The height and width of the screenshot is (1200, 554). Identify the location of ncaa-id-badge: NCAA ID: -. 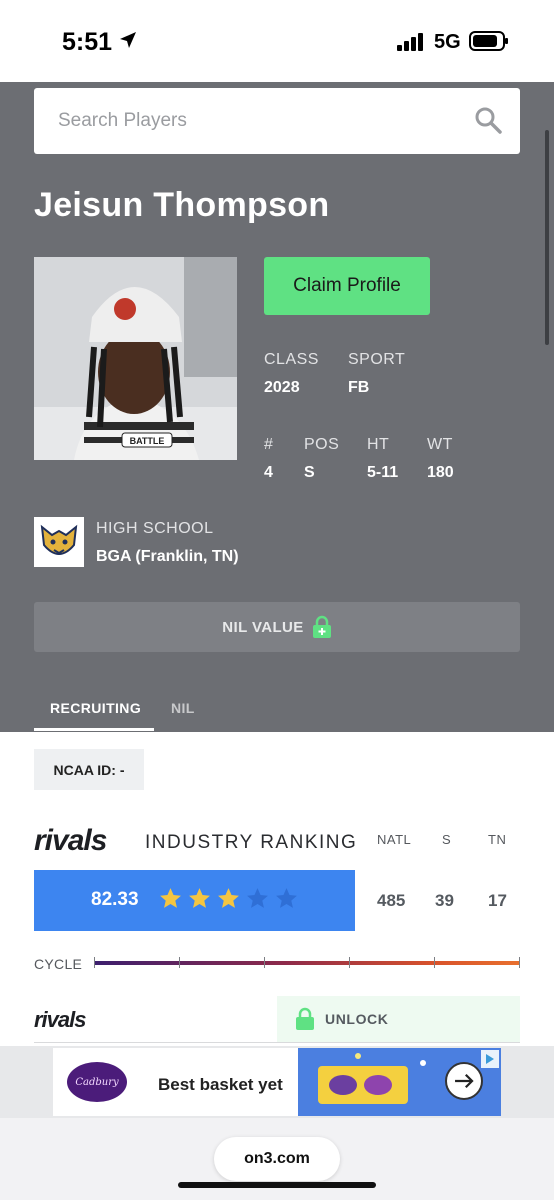
(89, 769).